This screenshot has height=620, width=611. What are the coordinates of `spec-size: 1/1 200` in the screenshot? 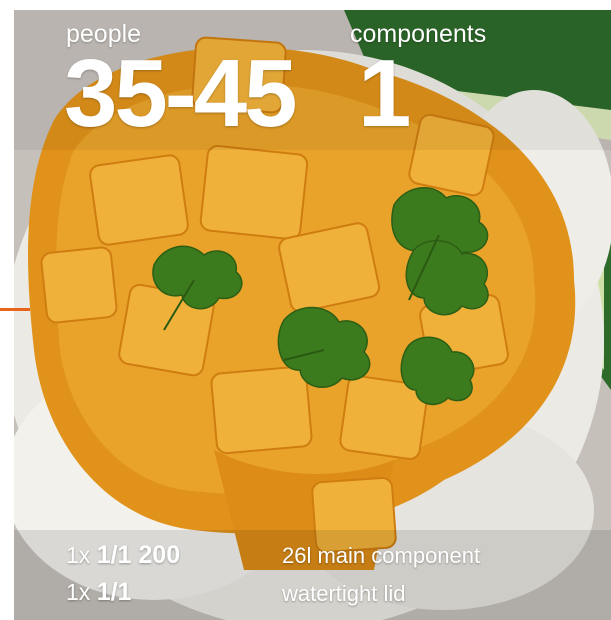 It's located at (138, 555).